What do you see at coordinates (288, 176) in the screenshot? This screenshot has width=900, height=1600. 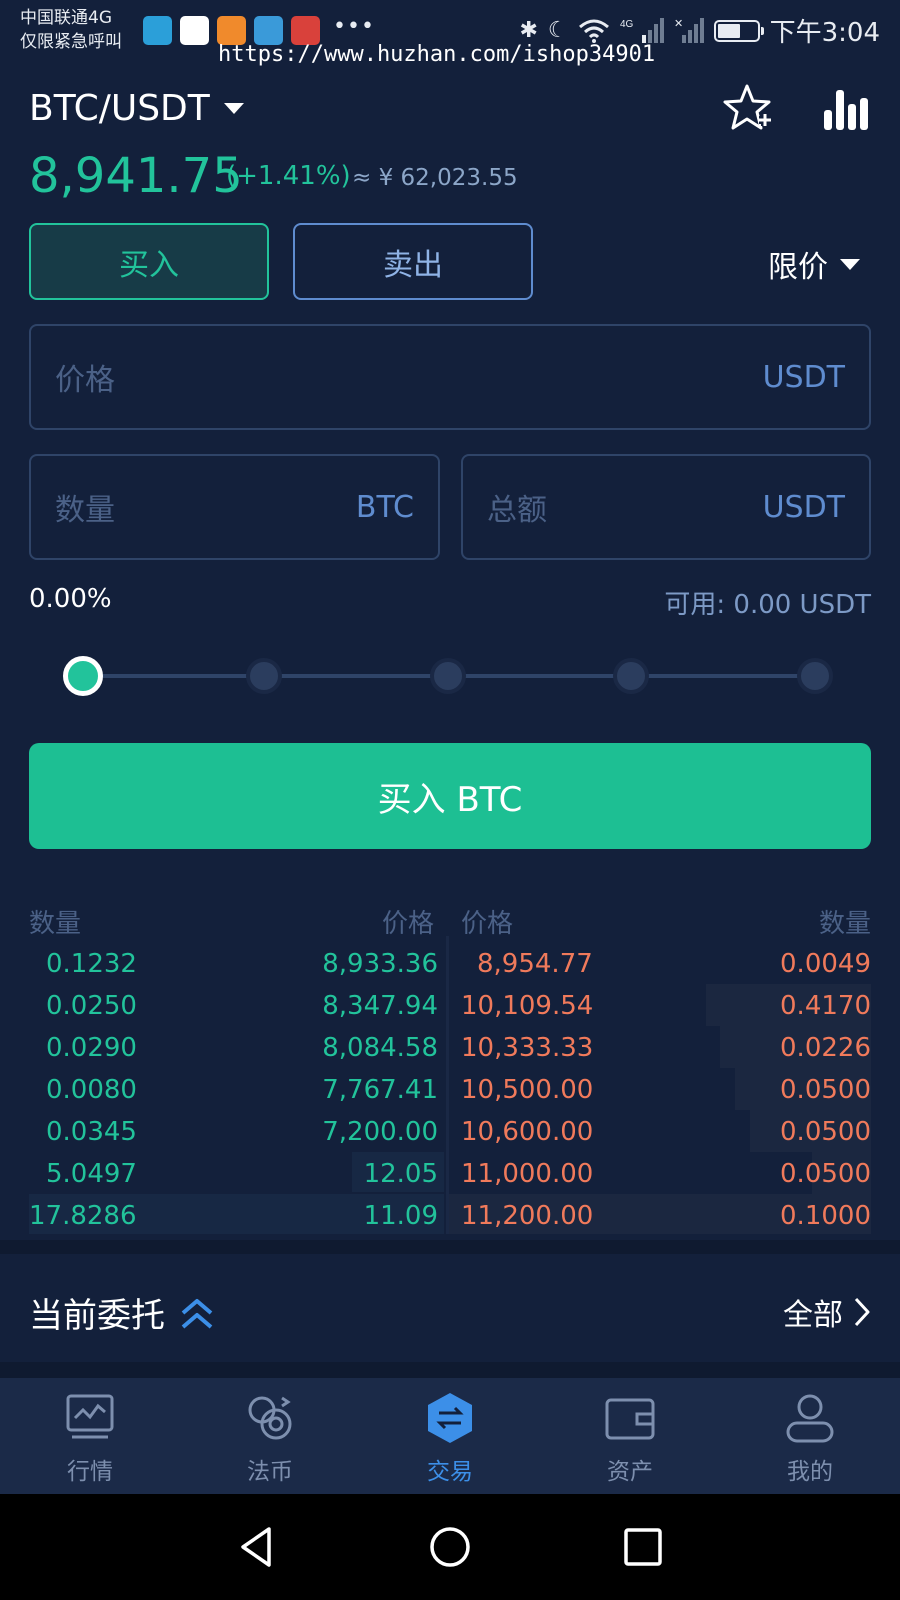 I see `price-change: (+1.41%)` at bounding box center [288, 176].